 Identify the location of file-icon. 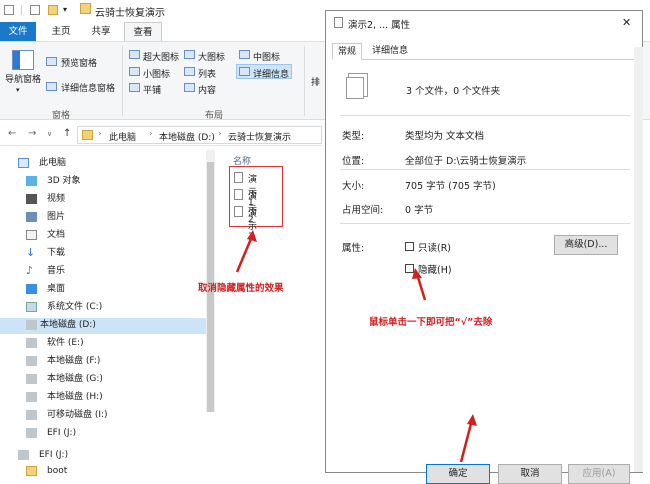
(338, 22).